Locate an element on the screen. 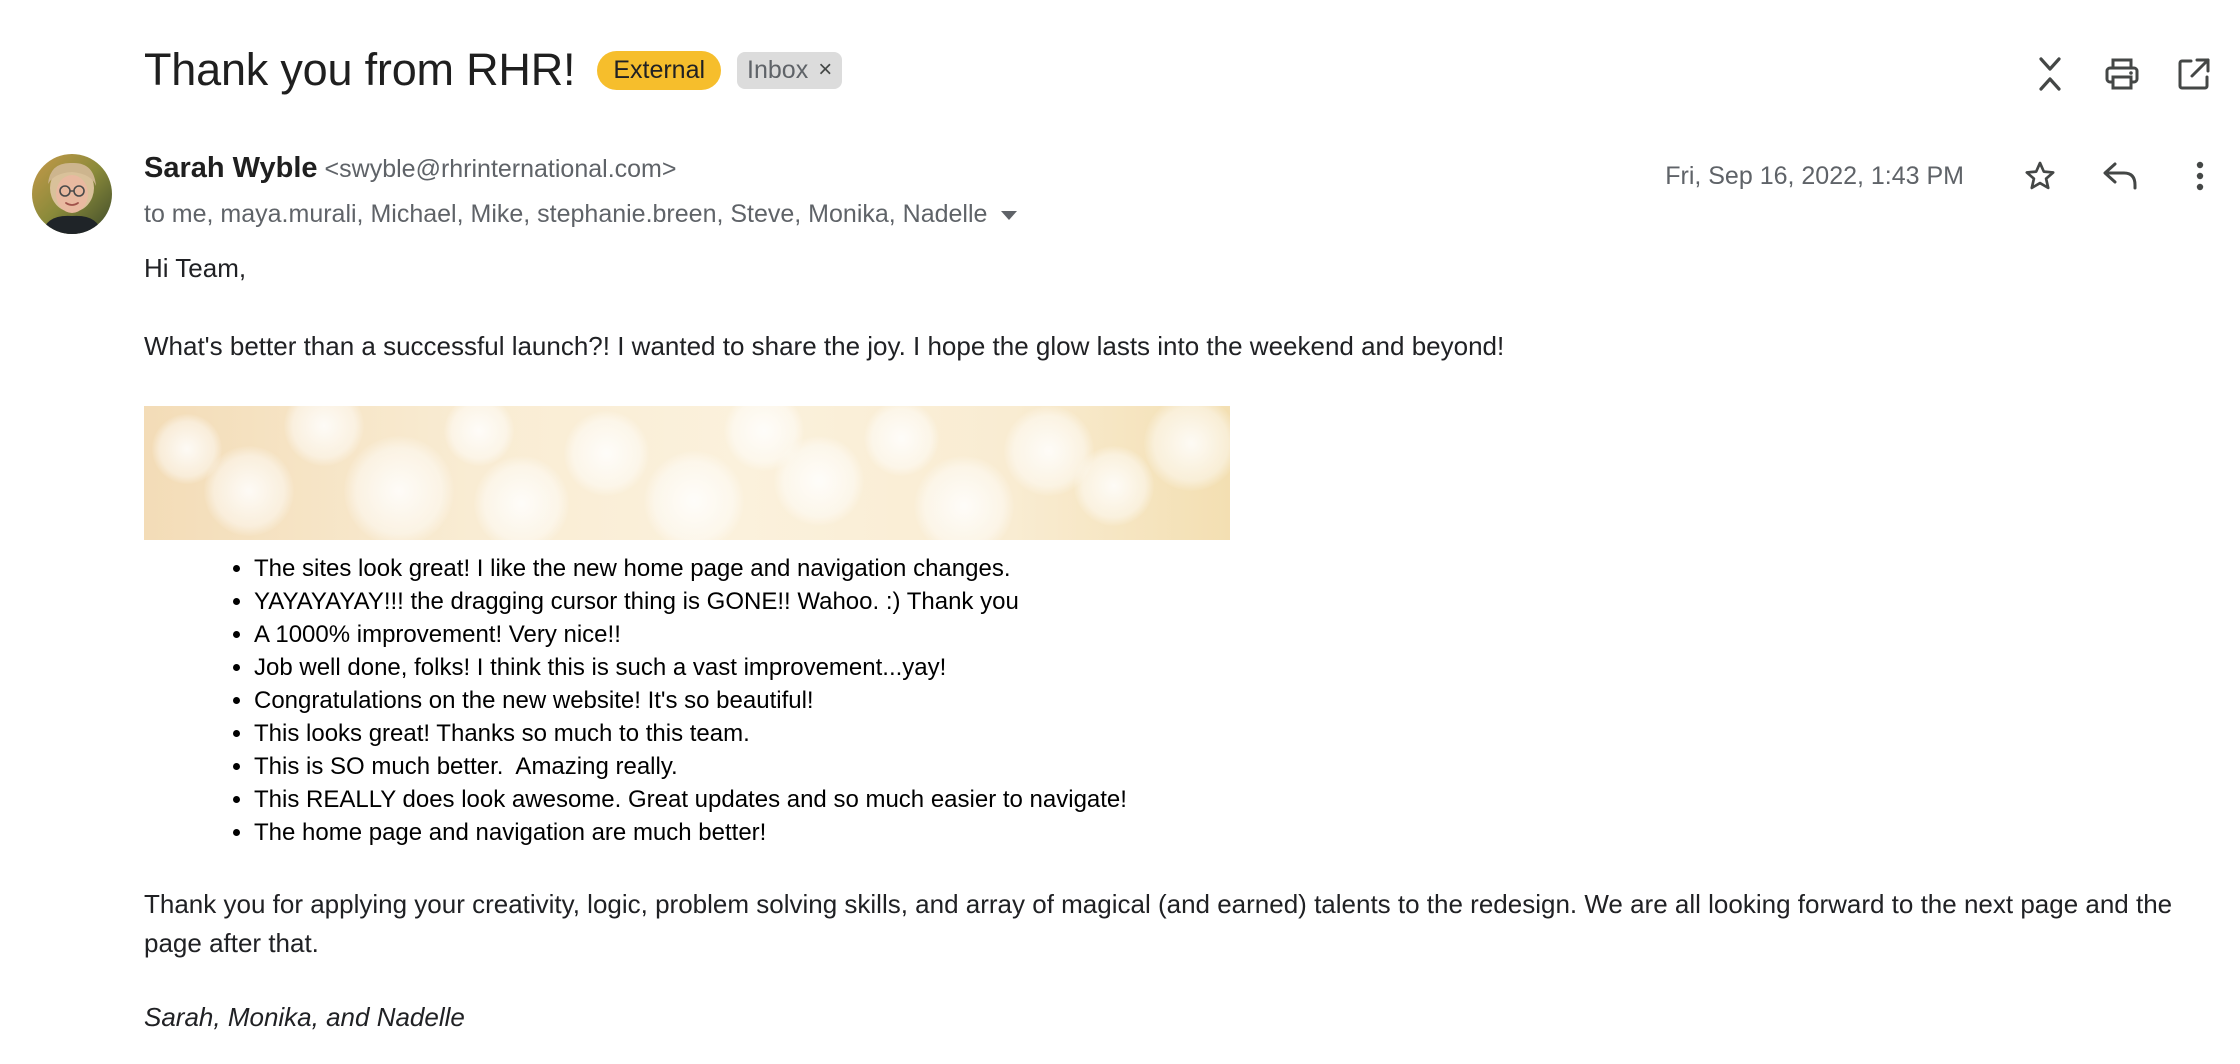 The width and height of the screenshot is (2240, 1064). show-details-caret-icon is located at coordinates (1009, 215).